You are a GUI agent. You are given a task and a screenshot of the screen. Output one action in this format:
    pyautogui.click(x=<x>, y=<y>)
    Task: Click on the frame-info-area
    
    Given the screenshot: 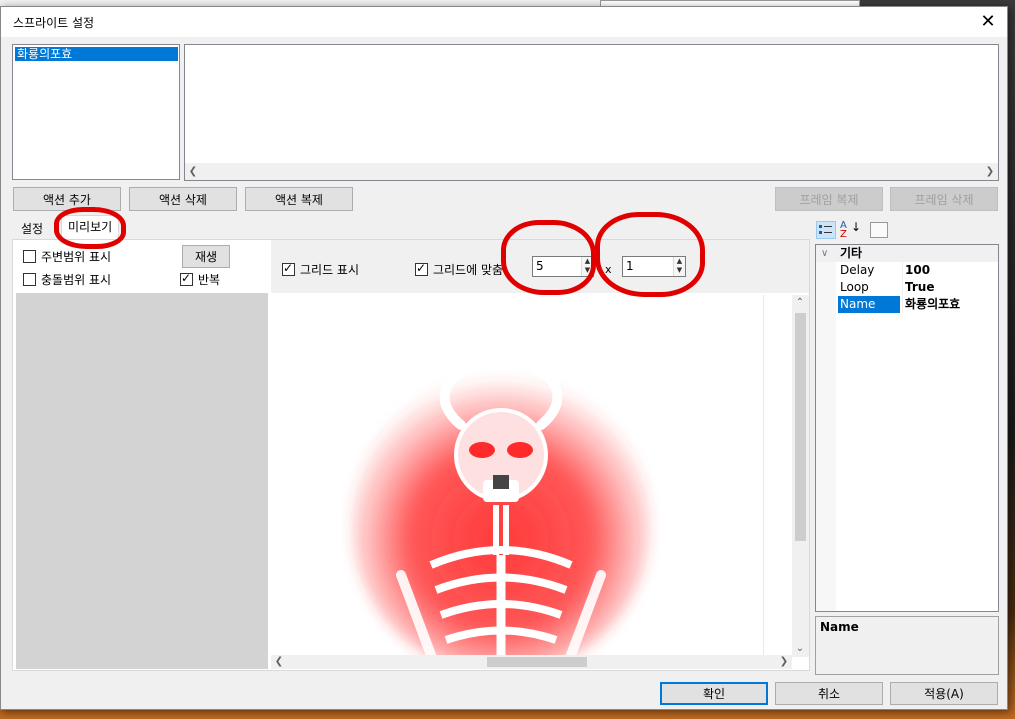 What is the action you would take?
    pyautogui.click(x=142, y=481)
    